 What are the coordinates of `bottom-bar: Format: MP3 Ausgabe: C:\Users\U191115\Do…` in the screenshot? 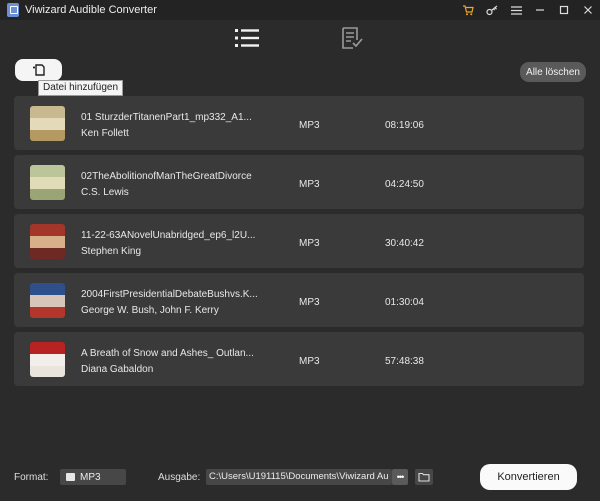 It's located at (300, 476).